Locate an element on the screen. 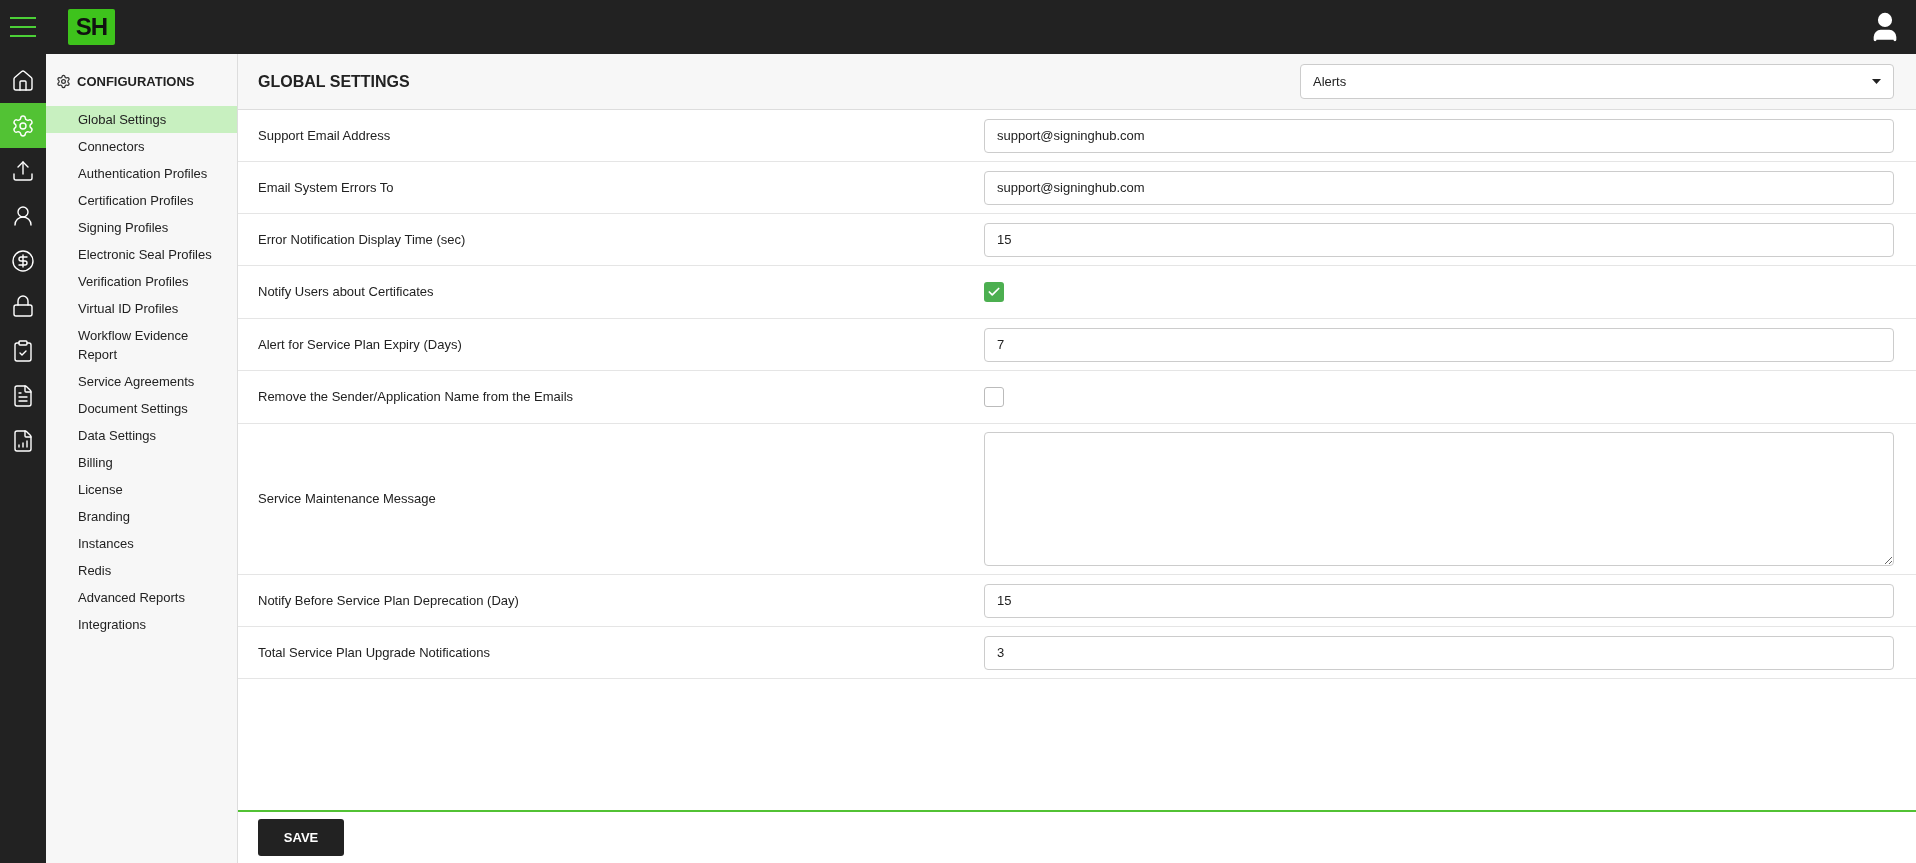  home-icon is located at coordinates (23, 80).